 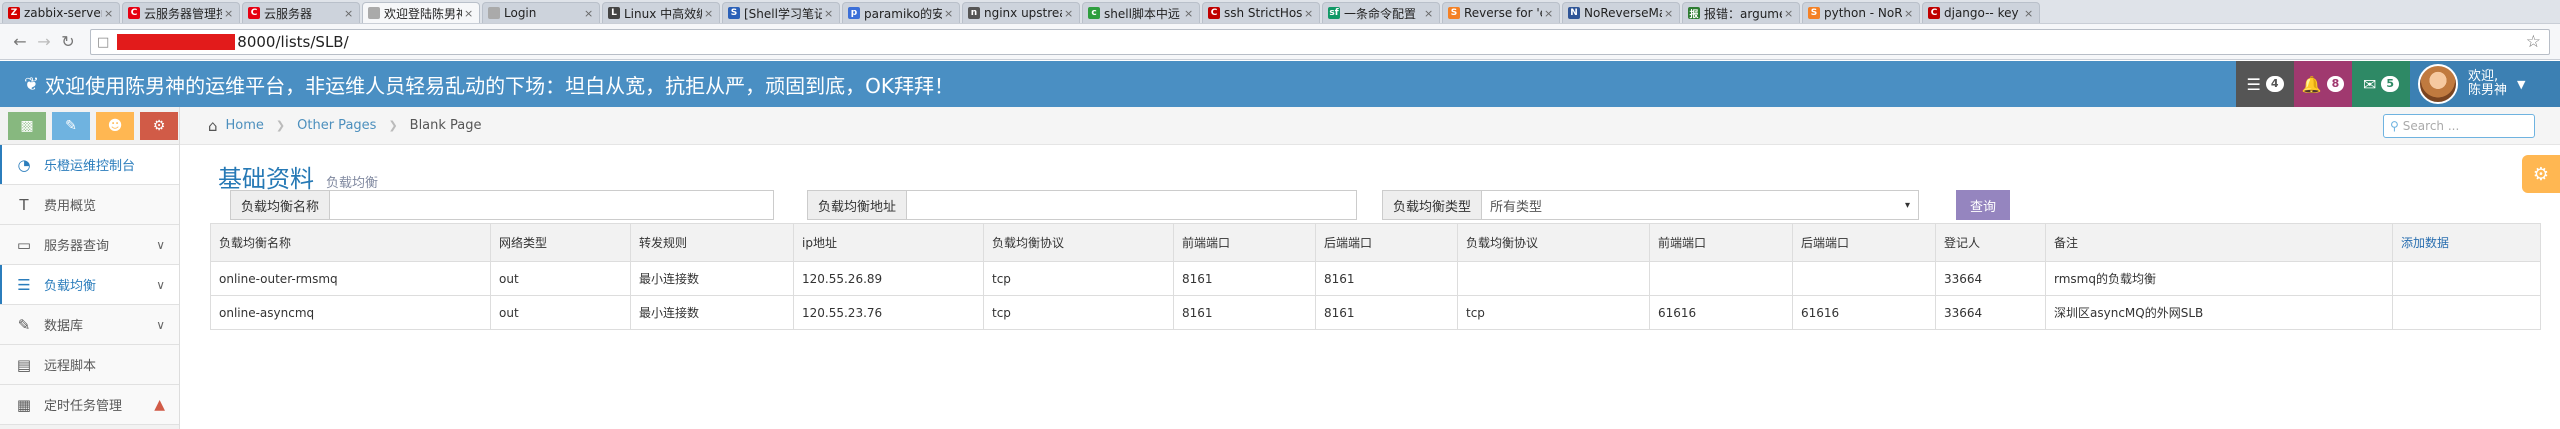 I want to click on sidebar-item: ▭ 服务器查询 ∨, so click(x=89, y=245).